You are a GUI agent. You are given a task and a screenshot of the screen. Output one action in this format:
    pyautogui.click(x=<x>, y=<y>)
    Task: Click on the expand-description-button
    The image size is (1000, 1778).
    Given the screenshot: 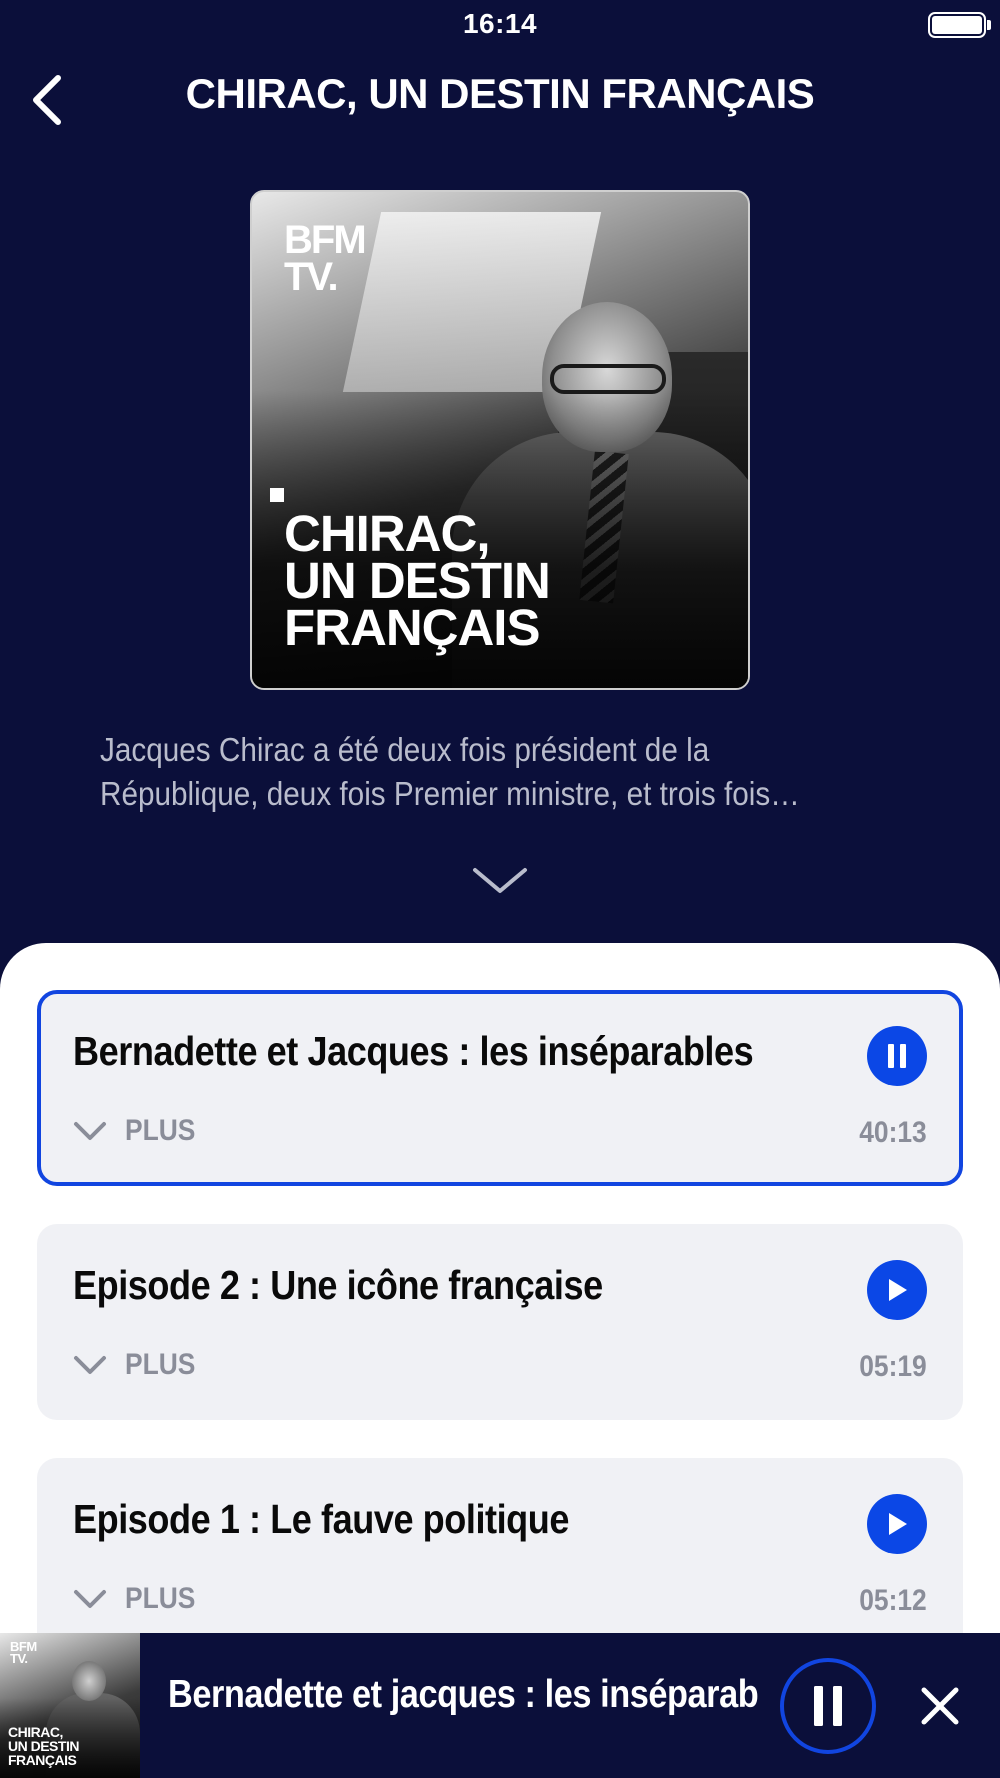 What is the action you would take?
    pyautogui.click(x=500, y=880)
    